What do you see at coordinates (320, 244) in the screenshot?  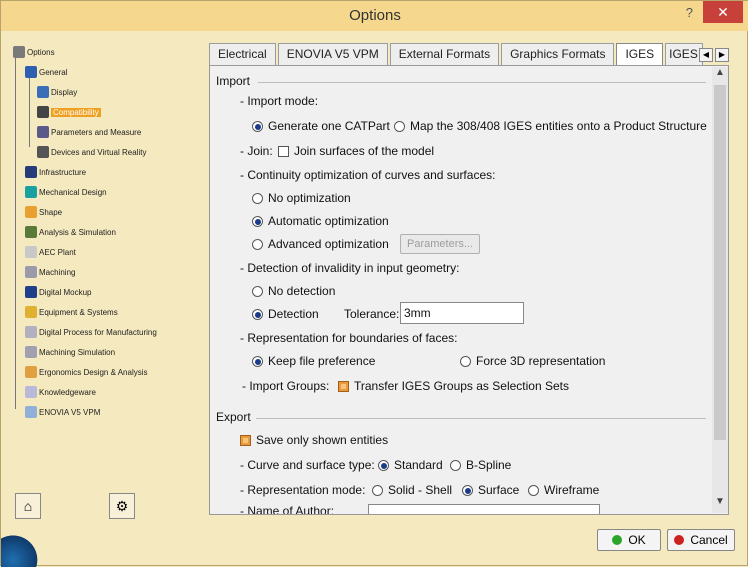 I see `radio-advanced-optimization: Advanced optimization` at bounding box center [320, 244].